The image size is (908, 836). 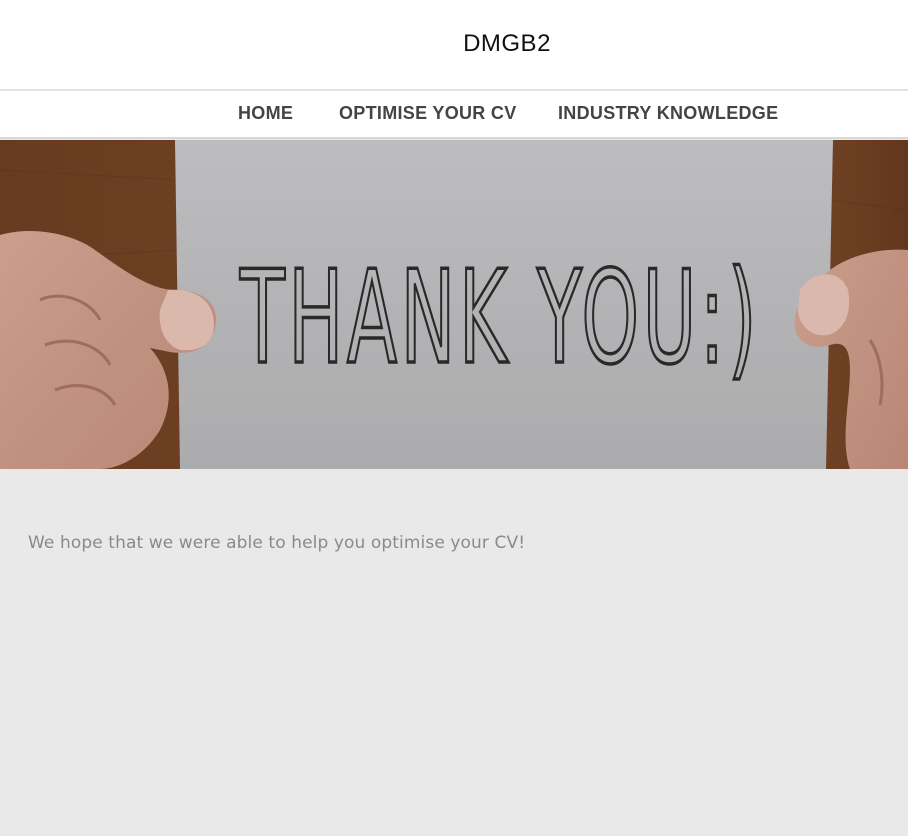 I want to click on nav-item-optimise-your-cv: OPTIMISE YOUR CV, so click(x=428, y=113).